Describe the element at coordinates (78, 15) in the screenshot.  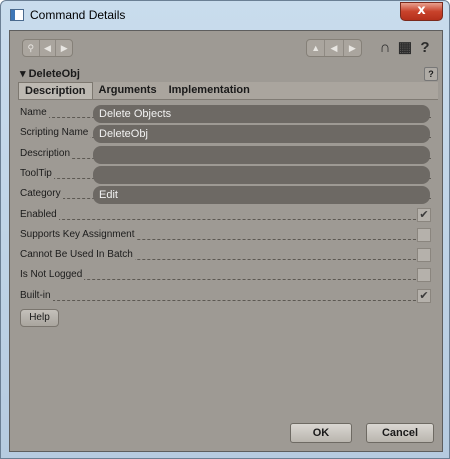
I see `window-title: Command Details` at that location.